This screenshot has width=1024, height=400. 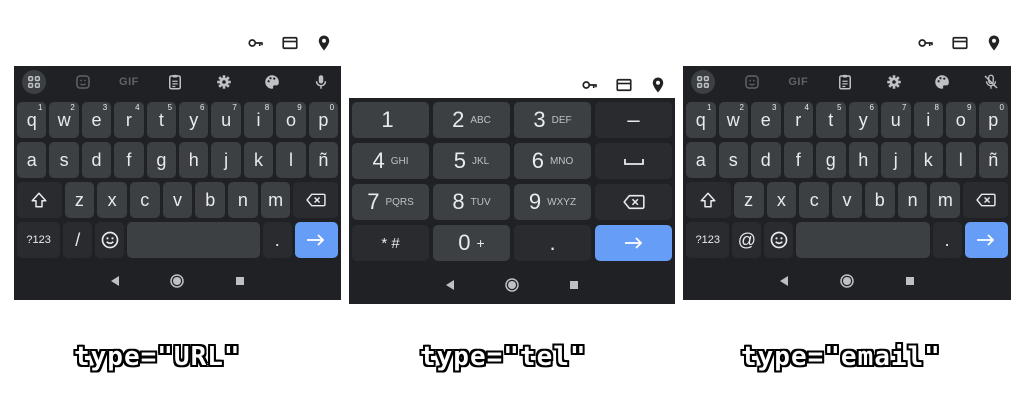 I want to click on emoji-key, so click(x=779, y=240).